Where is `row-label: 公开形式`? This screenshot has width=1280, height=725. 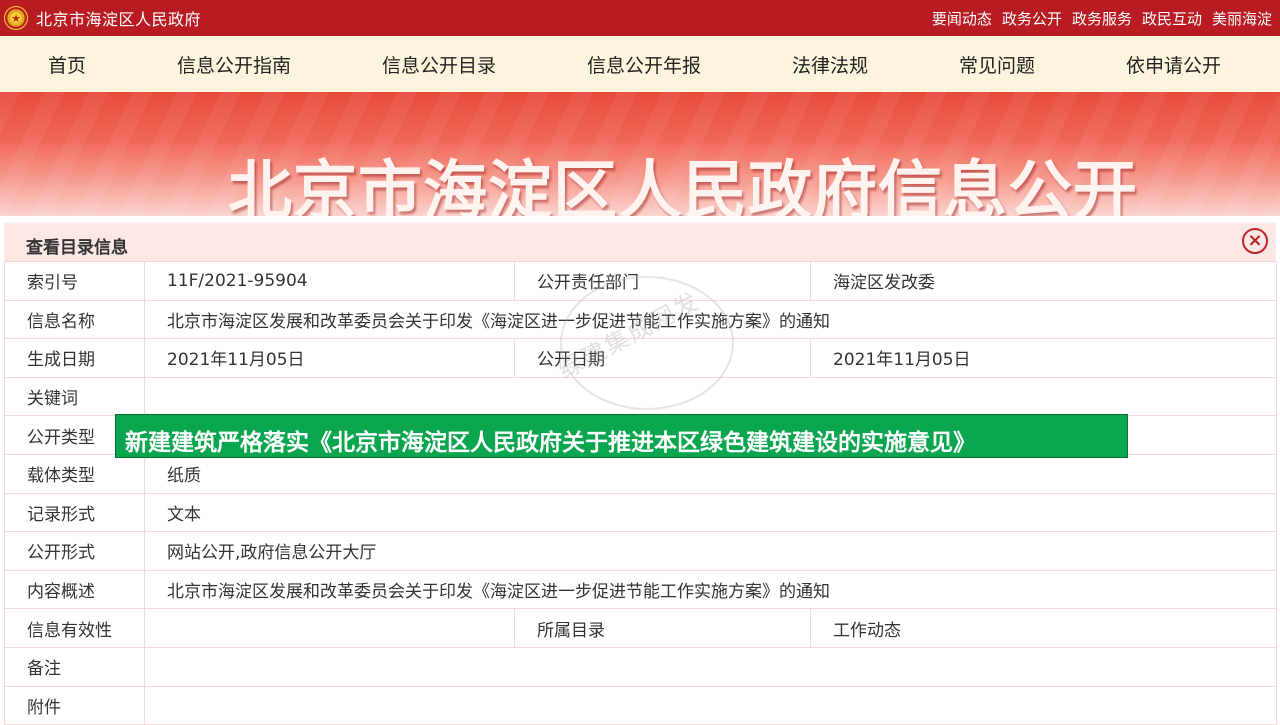 row-label: 公开形式 is located at coordinates (74, 551).